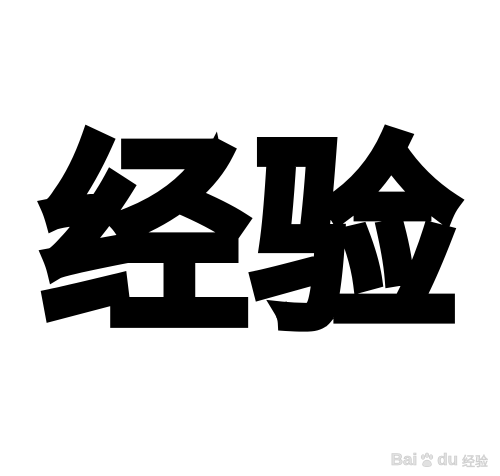  What do you see at coordinates (447, 460) in the screenshot?
I see `watermark-brand-right: du` at bounding box center [447, 460].